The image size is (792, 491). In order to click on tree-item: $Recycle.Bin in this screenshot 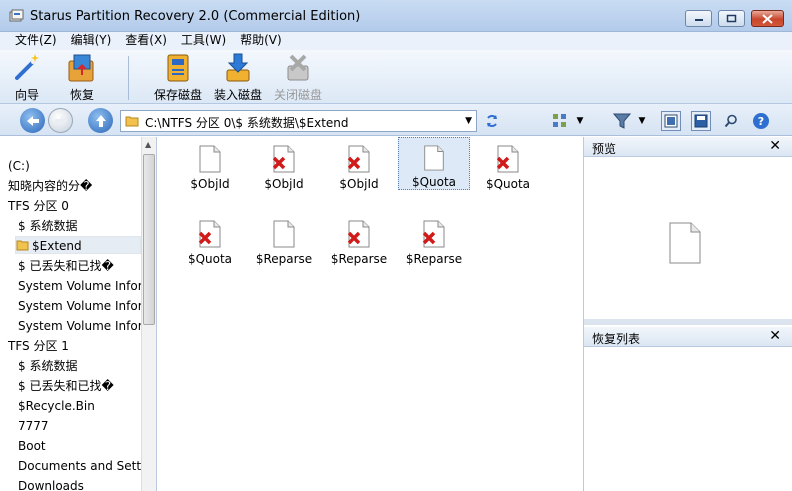, I will do `click(56, 406)`.